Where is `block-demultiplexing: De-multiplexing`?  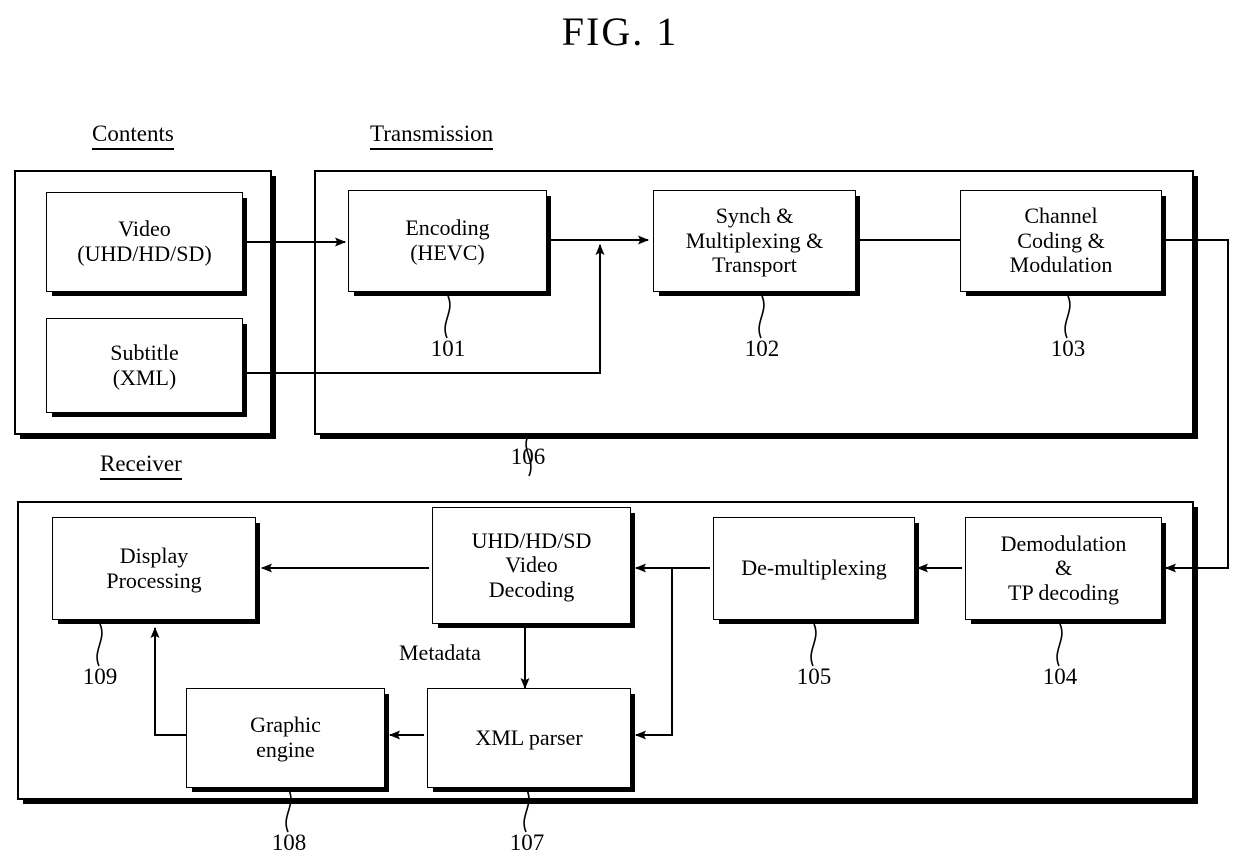
block-demultiplexing: De-multiplexing is located at coordinates (814, 568).